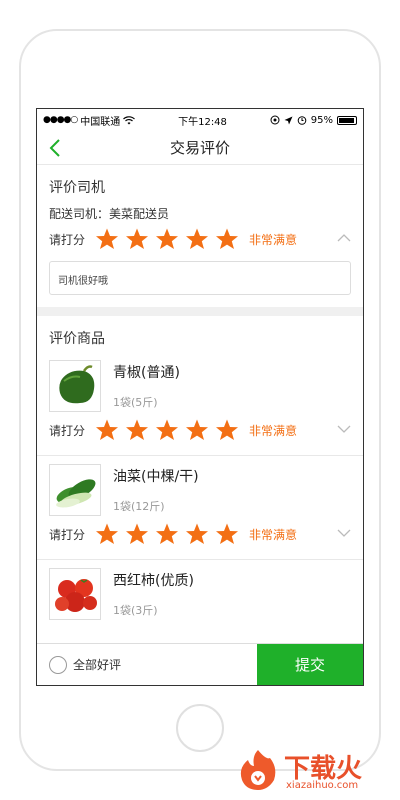 Image resolution: width=400 pixels, height=800 pixels. I want to click on battery-percent: 95%, so click(321, 120).